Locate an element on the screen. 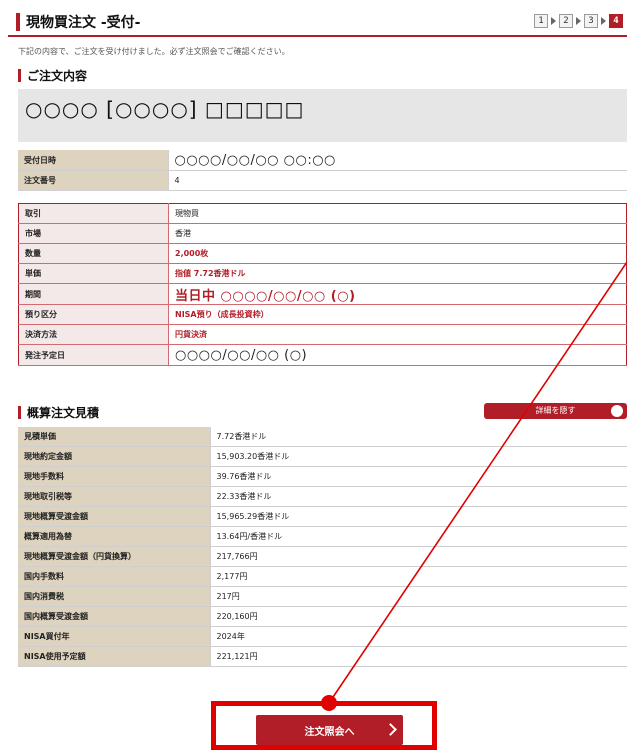  row-label: 発注予定日 is located at coordinates (93, 355).